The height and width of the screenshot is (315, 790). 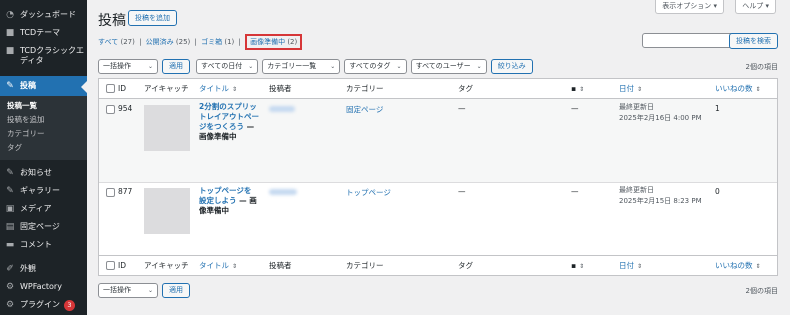 What do you see at coordinates (574, 265) in the screenshot?
I see `comment-icon: ▪` at bounding box center [574, 265].